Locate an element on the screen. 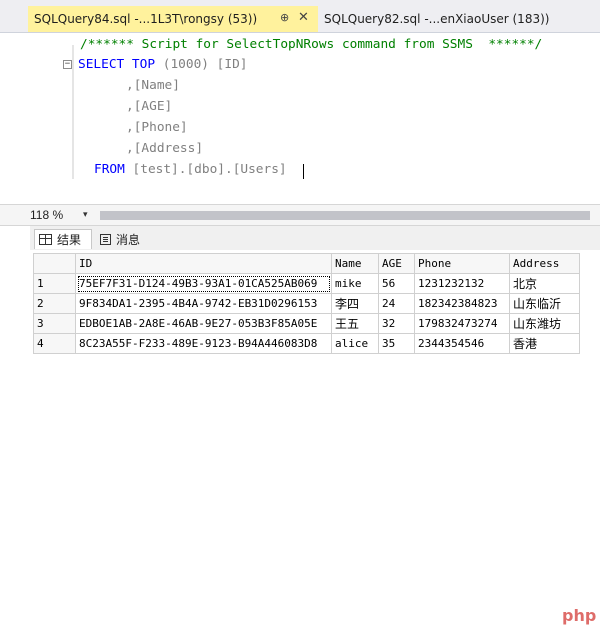 Image resolution: width=600 pixels, height=628 pixels. row-number: 1 is located at coordinates (54, 283).